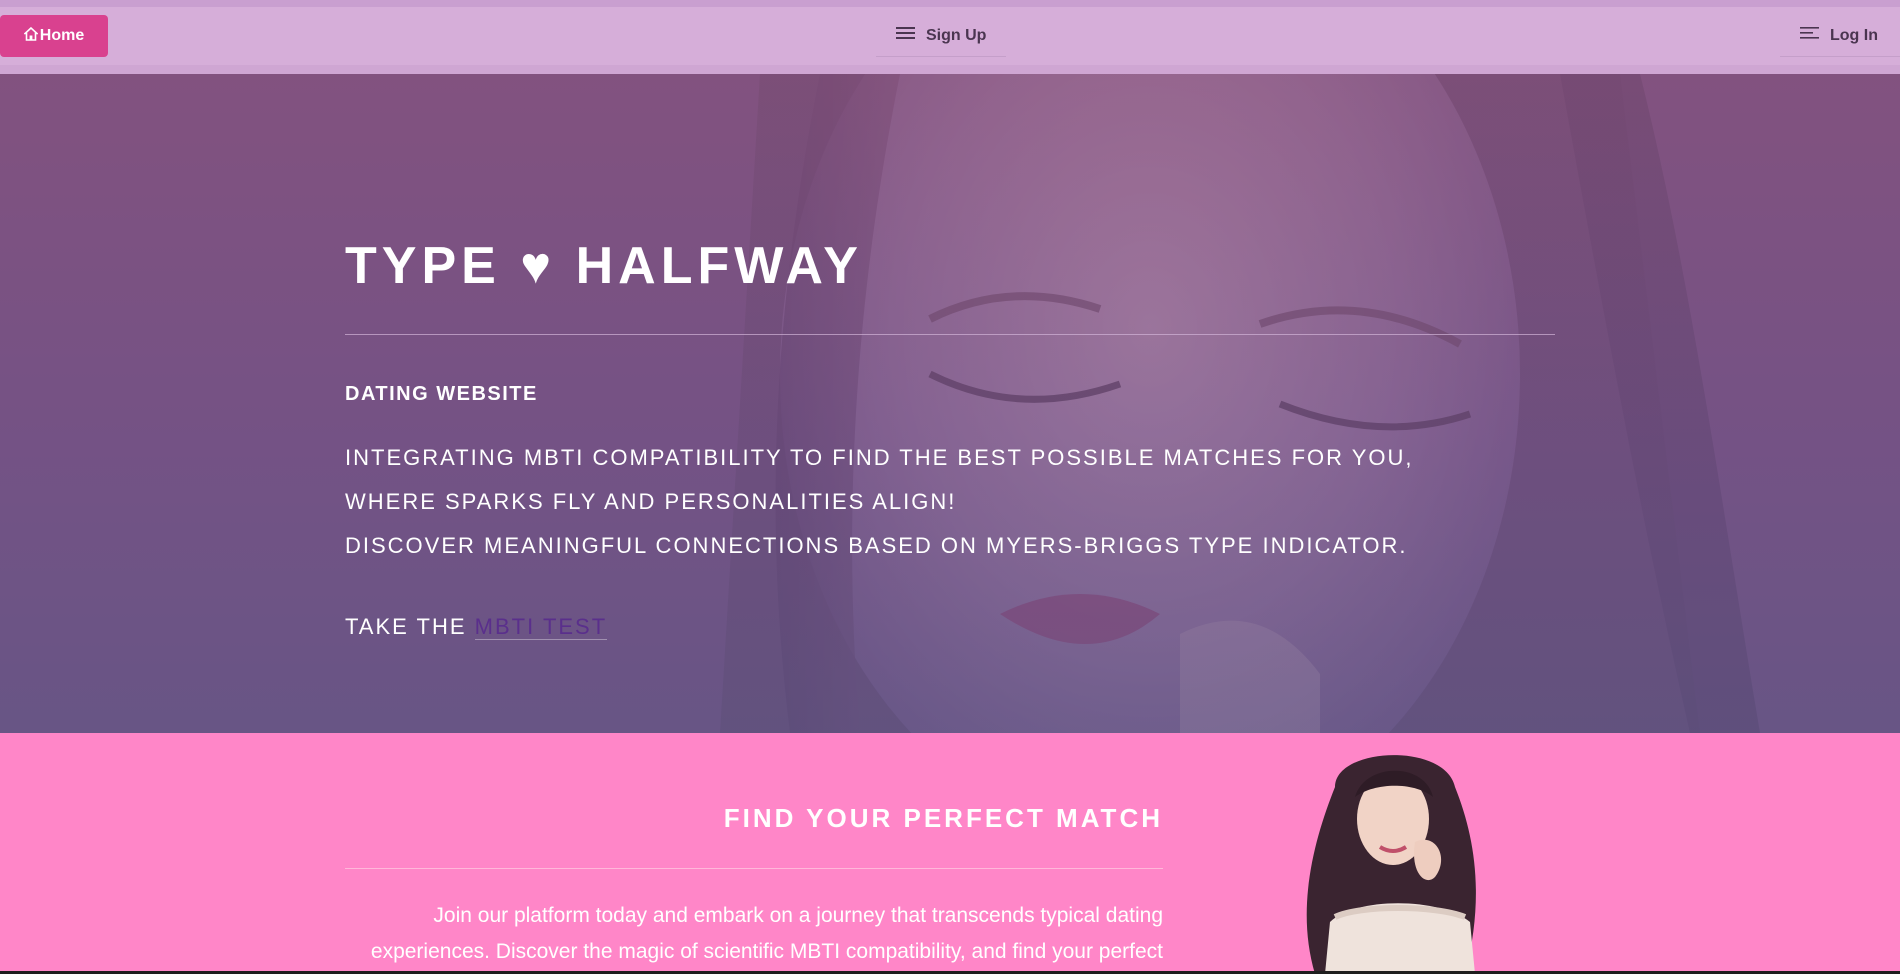 The image size is (1900, 974). I want to click on login-link: Log In, so click(1840, 36).